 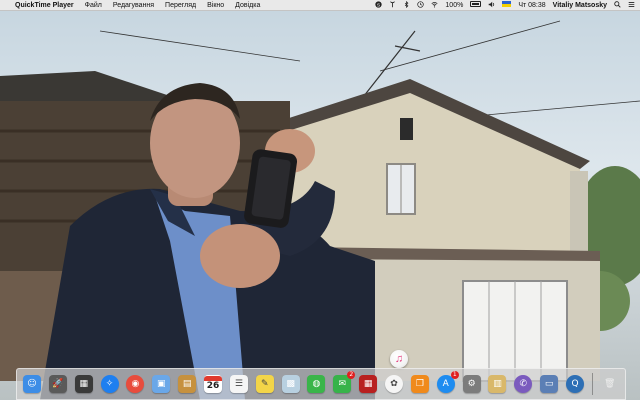 I want to click on safari-glyph: ✧, so click(x=109, y=384).